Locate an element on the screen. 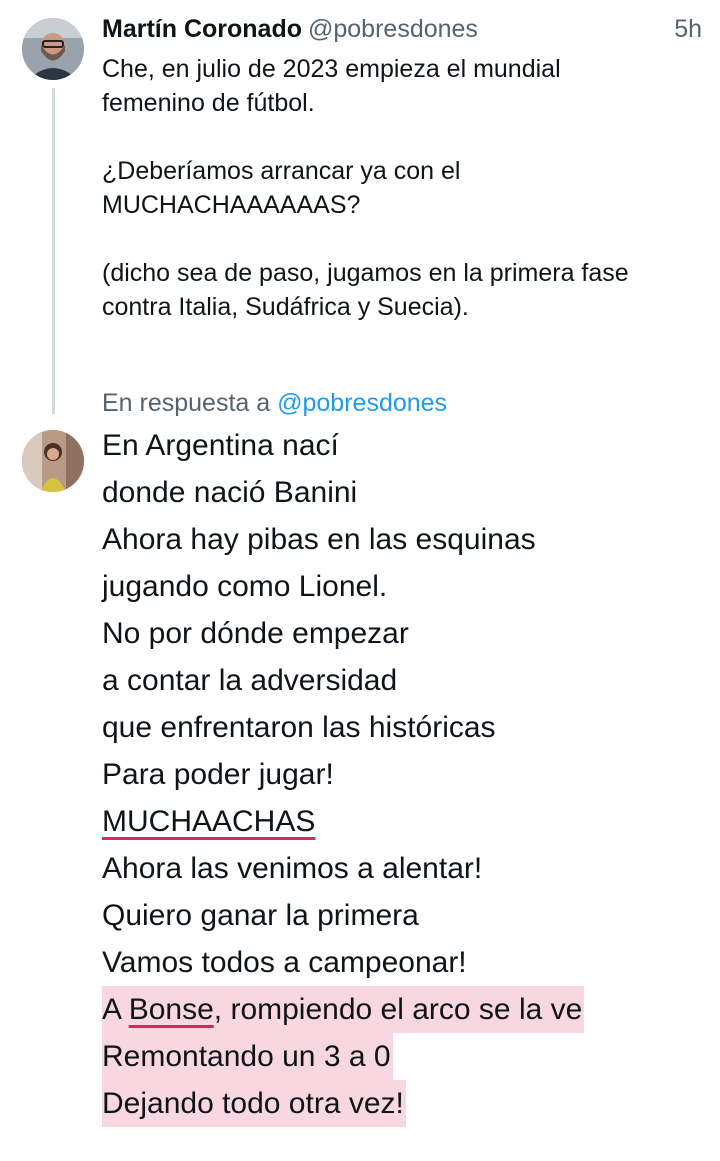 Image resolution: width=720 pixels, height=1161 pixels. thread-connector-line is located at coordinates (53, 251).